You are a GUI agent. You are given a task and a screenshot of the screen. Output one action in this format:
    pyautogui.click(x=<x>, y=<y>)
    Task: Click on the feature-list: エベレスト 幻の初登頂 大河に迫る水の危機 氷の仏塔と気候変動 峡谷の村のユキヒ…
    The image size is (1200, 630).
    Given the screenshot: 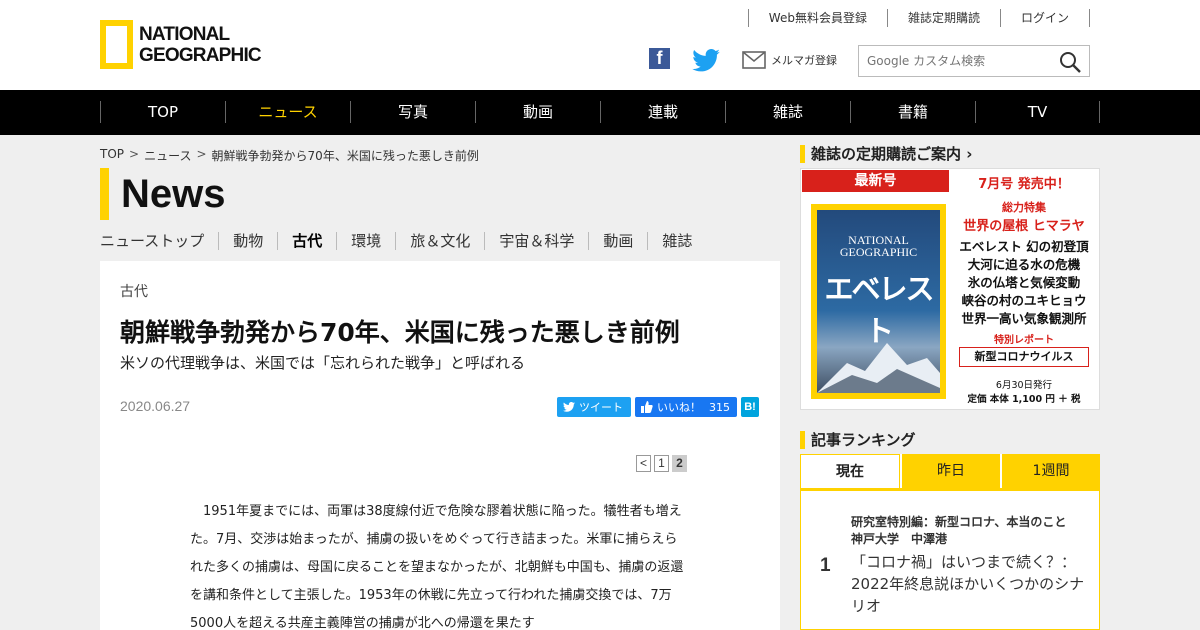 What is the action you would take?
    pyautogui.click(x=1024, y=283)
    